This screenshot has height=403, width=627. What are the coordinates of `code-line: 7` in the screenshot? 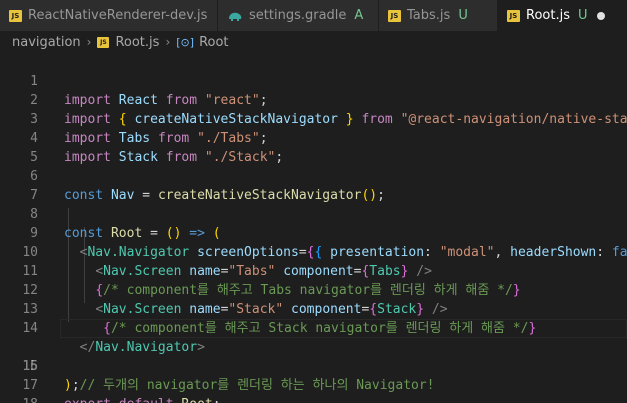 It's located at (313, 185).